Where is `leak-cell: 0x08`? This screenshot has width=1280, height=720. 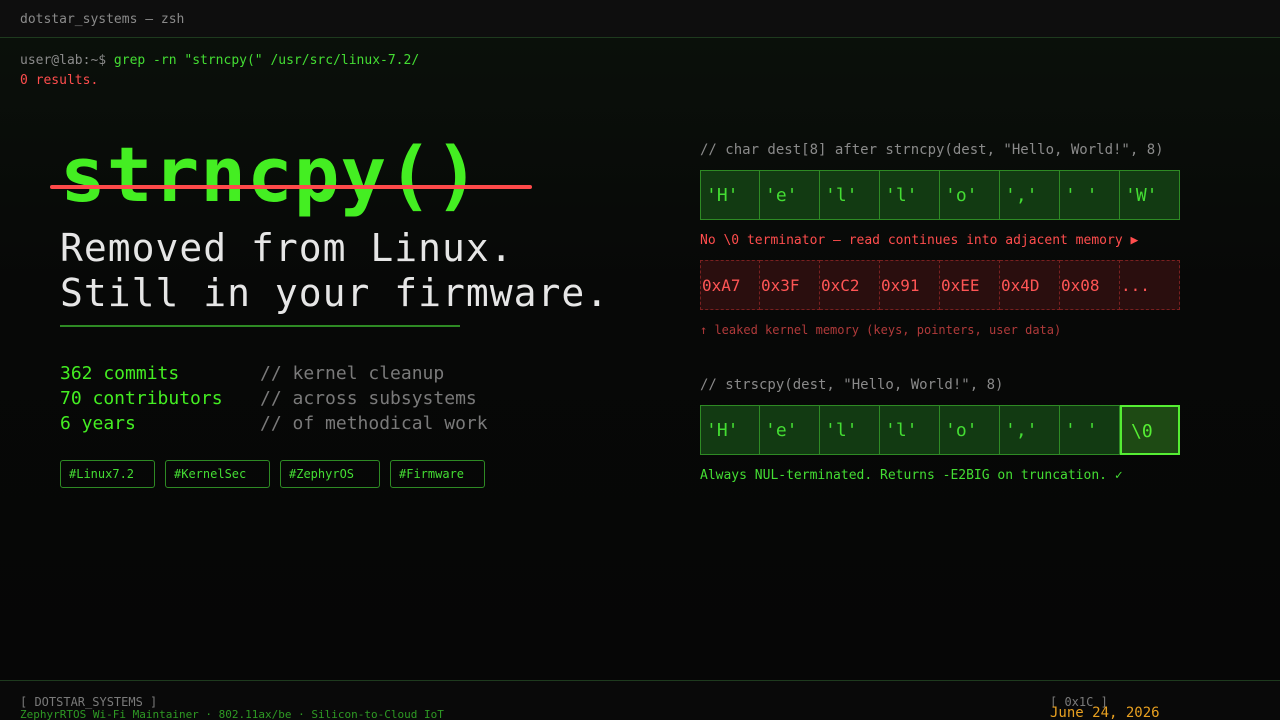 leak-cell: 0x08 is located at coordinates (1090, 285).